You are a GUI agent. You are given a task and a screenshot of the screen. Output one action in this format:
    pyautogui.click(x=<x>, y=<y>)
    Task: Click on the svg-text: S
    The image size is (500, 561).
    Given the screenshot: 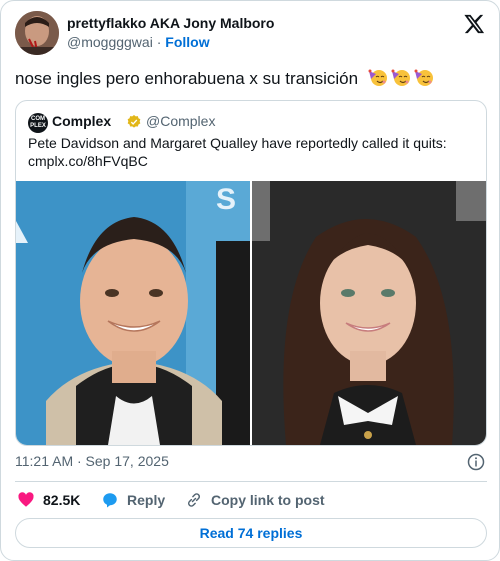 What is the action you would take?
    pyautogui.click(x=226, y=199)
    